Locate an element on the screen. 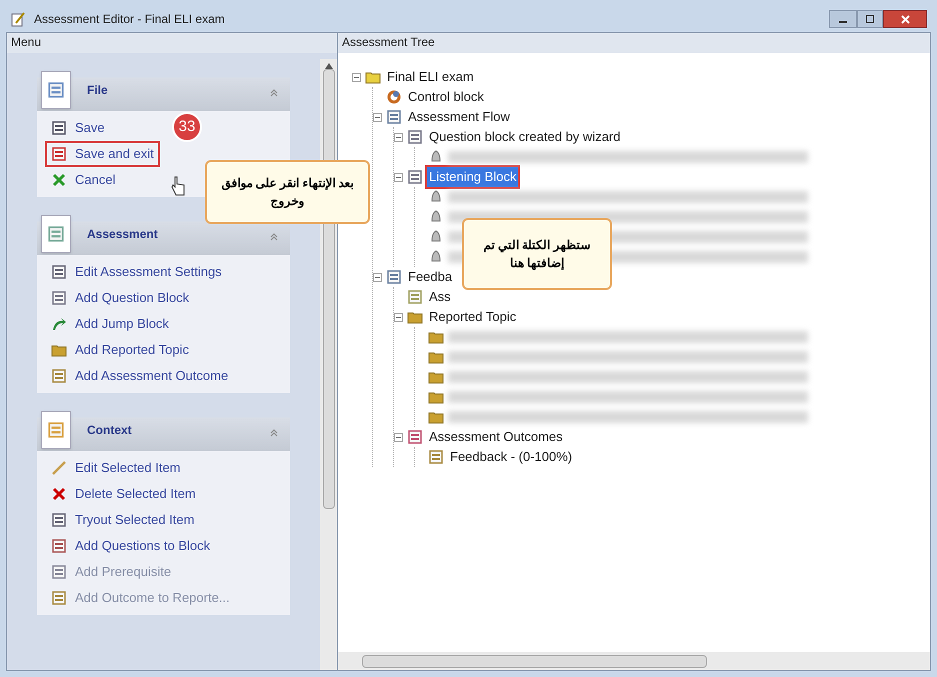 This screenshot has height=677, width=937. tree-item: Assessment Flow is located at coordinates (459, 117).